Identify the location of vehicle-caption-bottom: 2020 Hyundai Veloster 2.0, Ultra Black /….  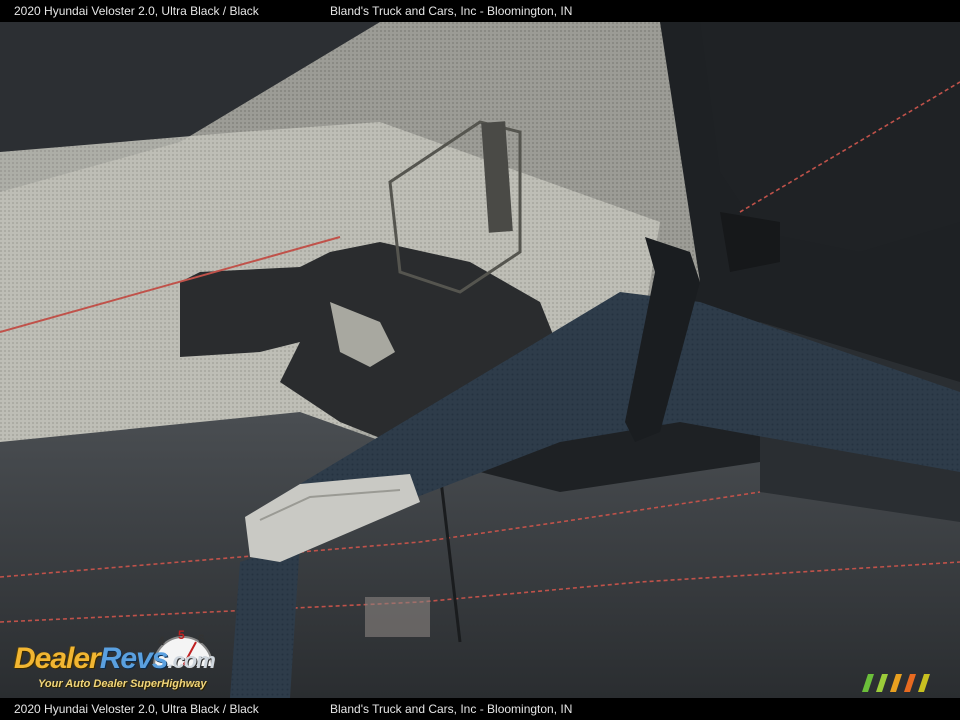
(136, 709).